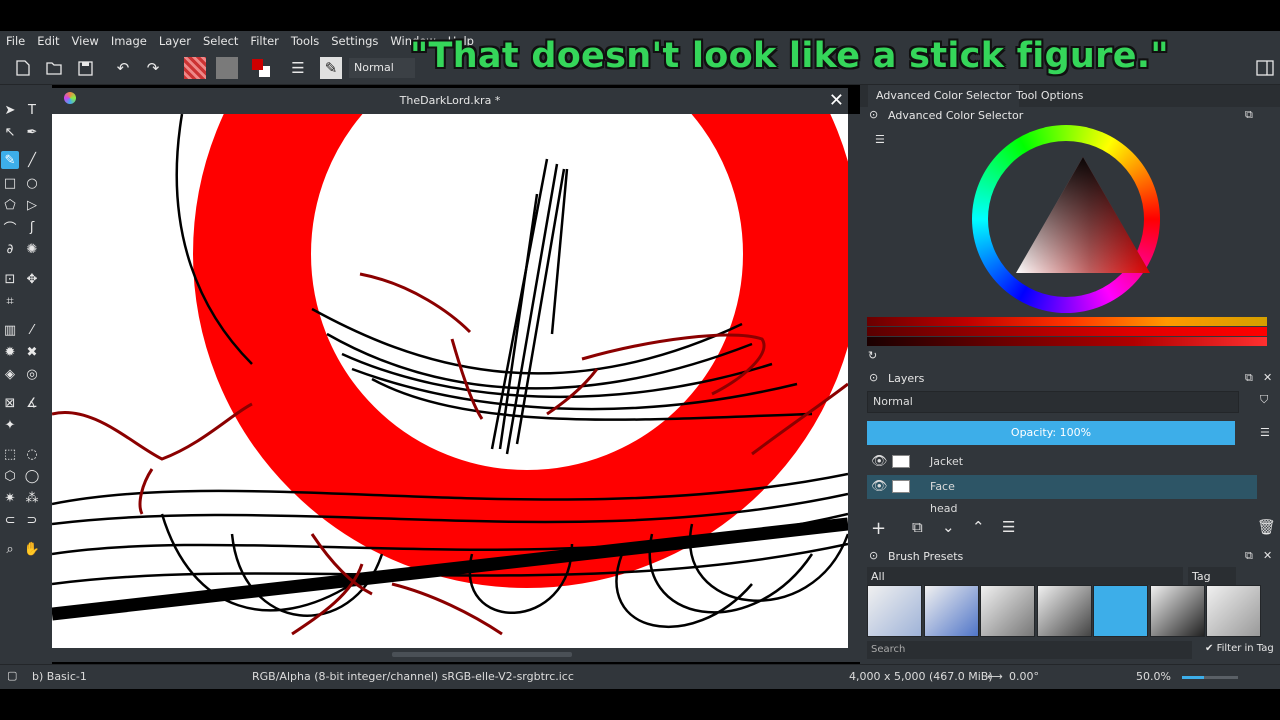 This screenshot has height=720, width=1280. Describe the element at coordinates (1062, 507) in the screenshot. I see `layer-row-head: head` at that location.